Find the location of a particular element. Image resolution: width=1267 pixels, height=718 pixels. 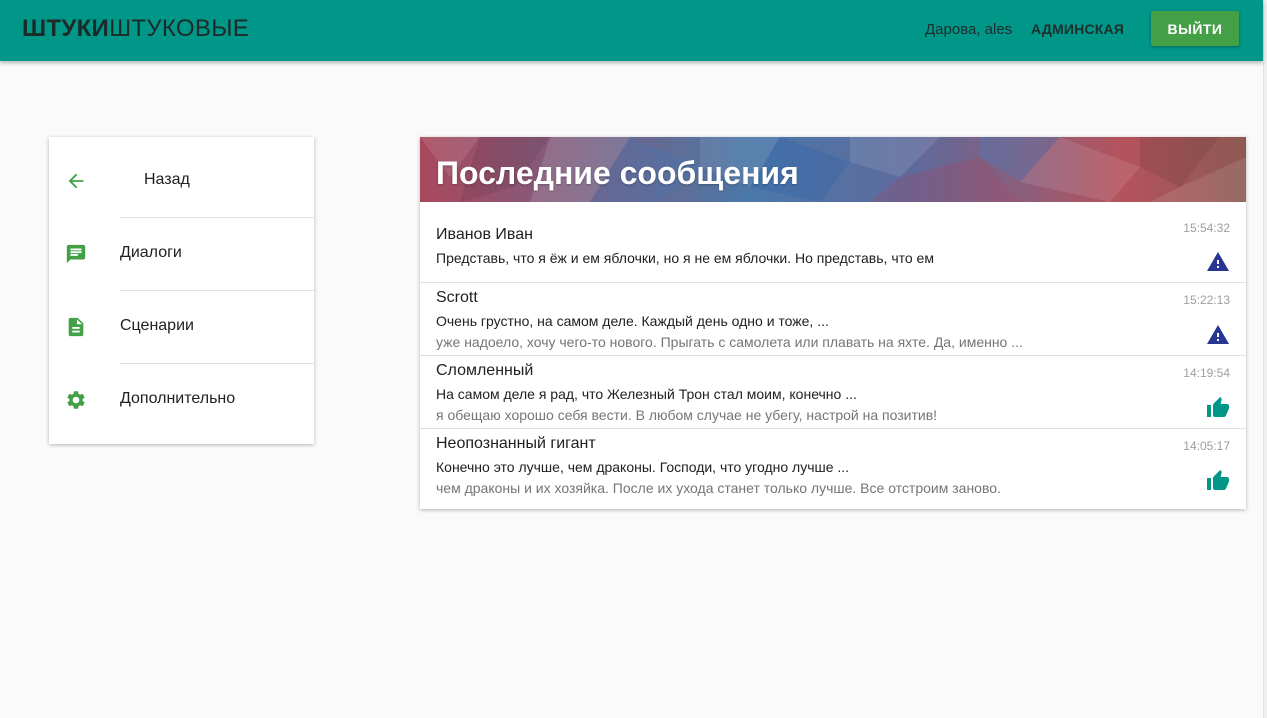

chat-icon is located at coordinates (76, 254).